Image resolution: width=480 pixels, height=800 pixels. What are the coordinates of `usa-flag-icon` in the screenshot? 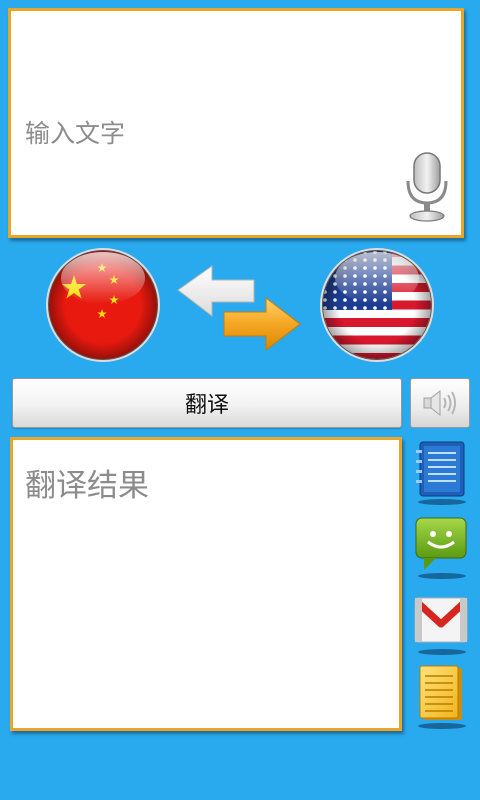 It's located at (377, 305).